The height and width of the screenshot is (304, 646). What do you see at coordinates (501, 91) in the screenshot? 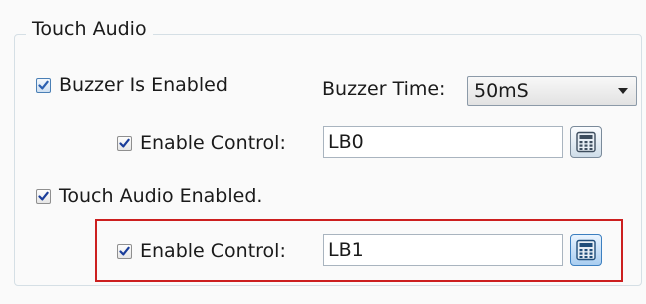
I see `buzzer-time-value: 50mS` at bounding box center [501, 91].